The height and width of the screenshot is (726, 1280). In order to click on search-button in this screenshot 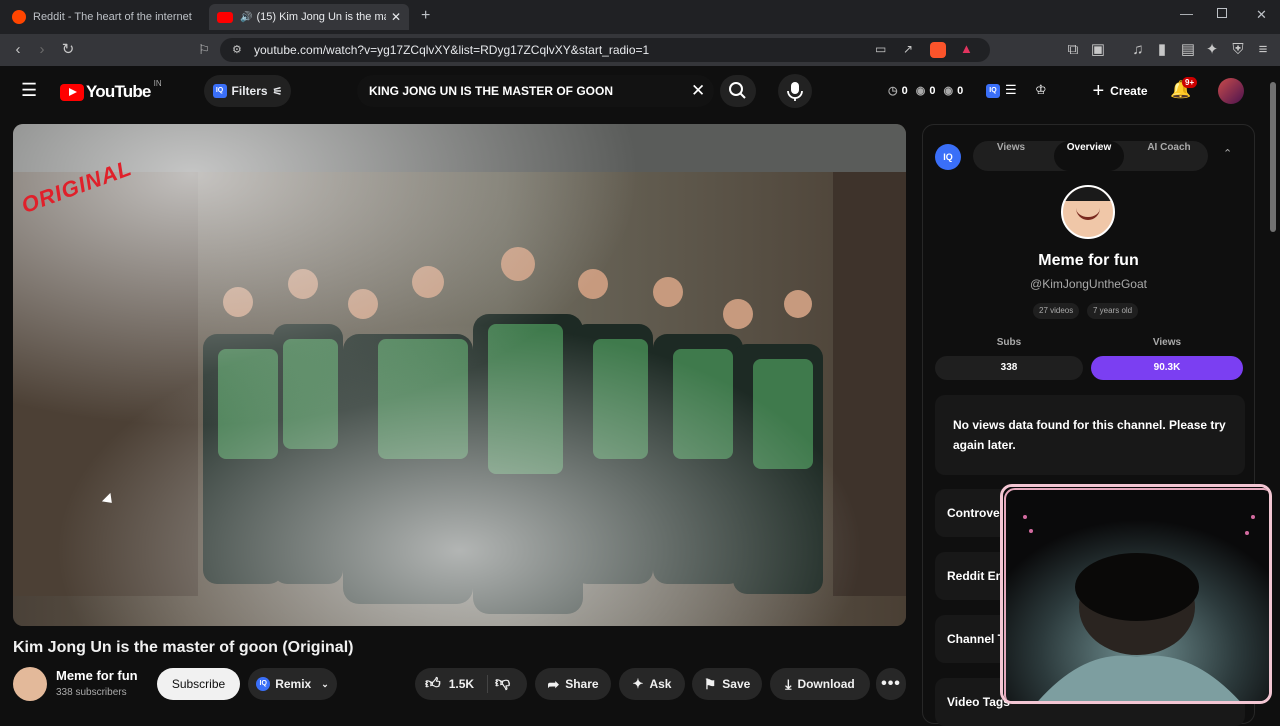, I will do `click(738, 91)`.